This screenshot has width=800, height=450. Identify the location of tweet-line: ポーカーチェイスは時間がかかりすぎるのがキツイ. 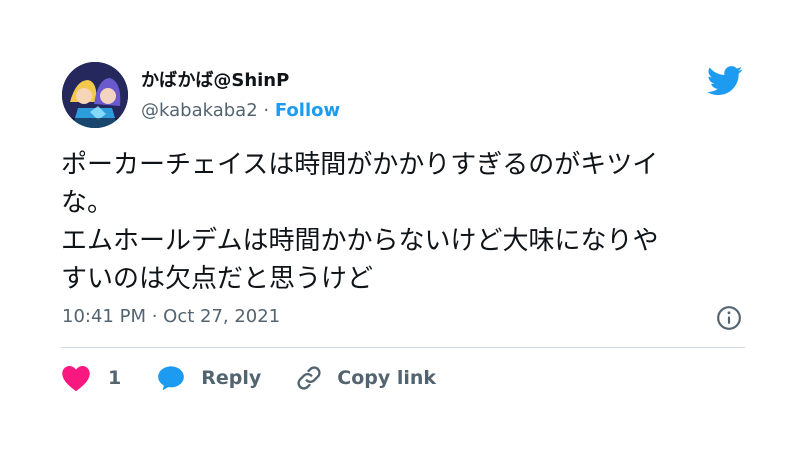
(360, 165).